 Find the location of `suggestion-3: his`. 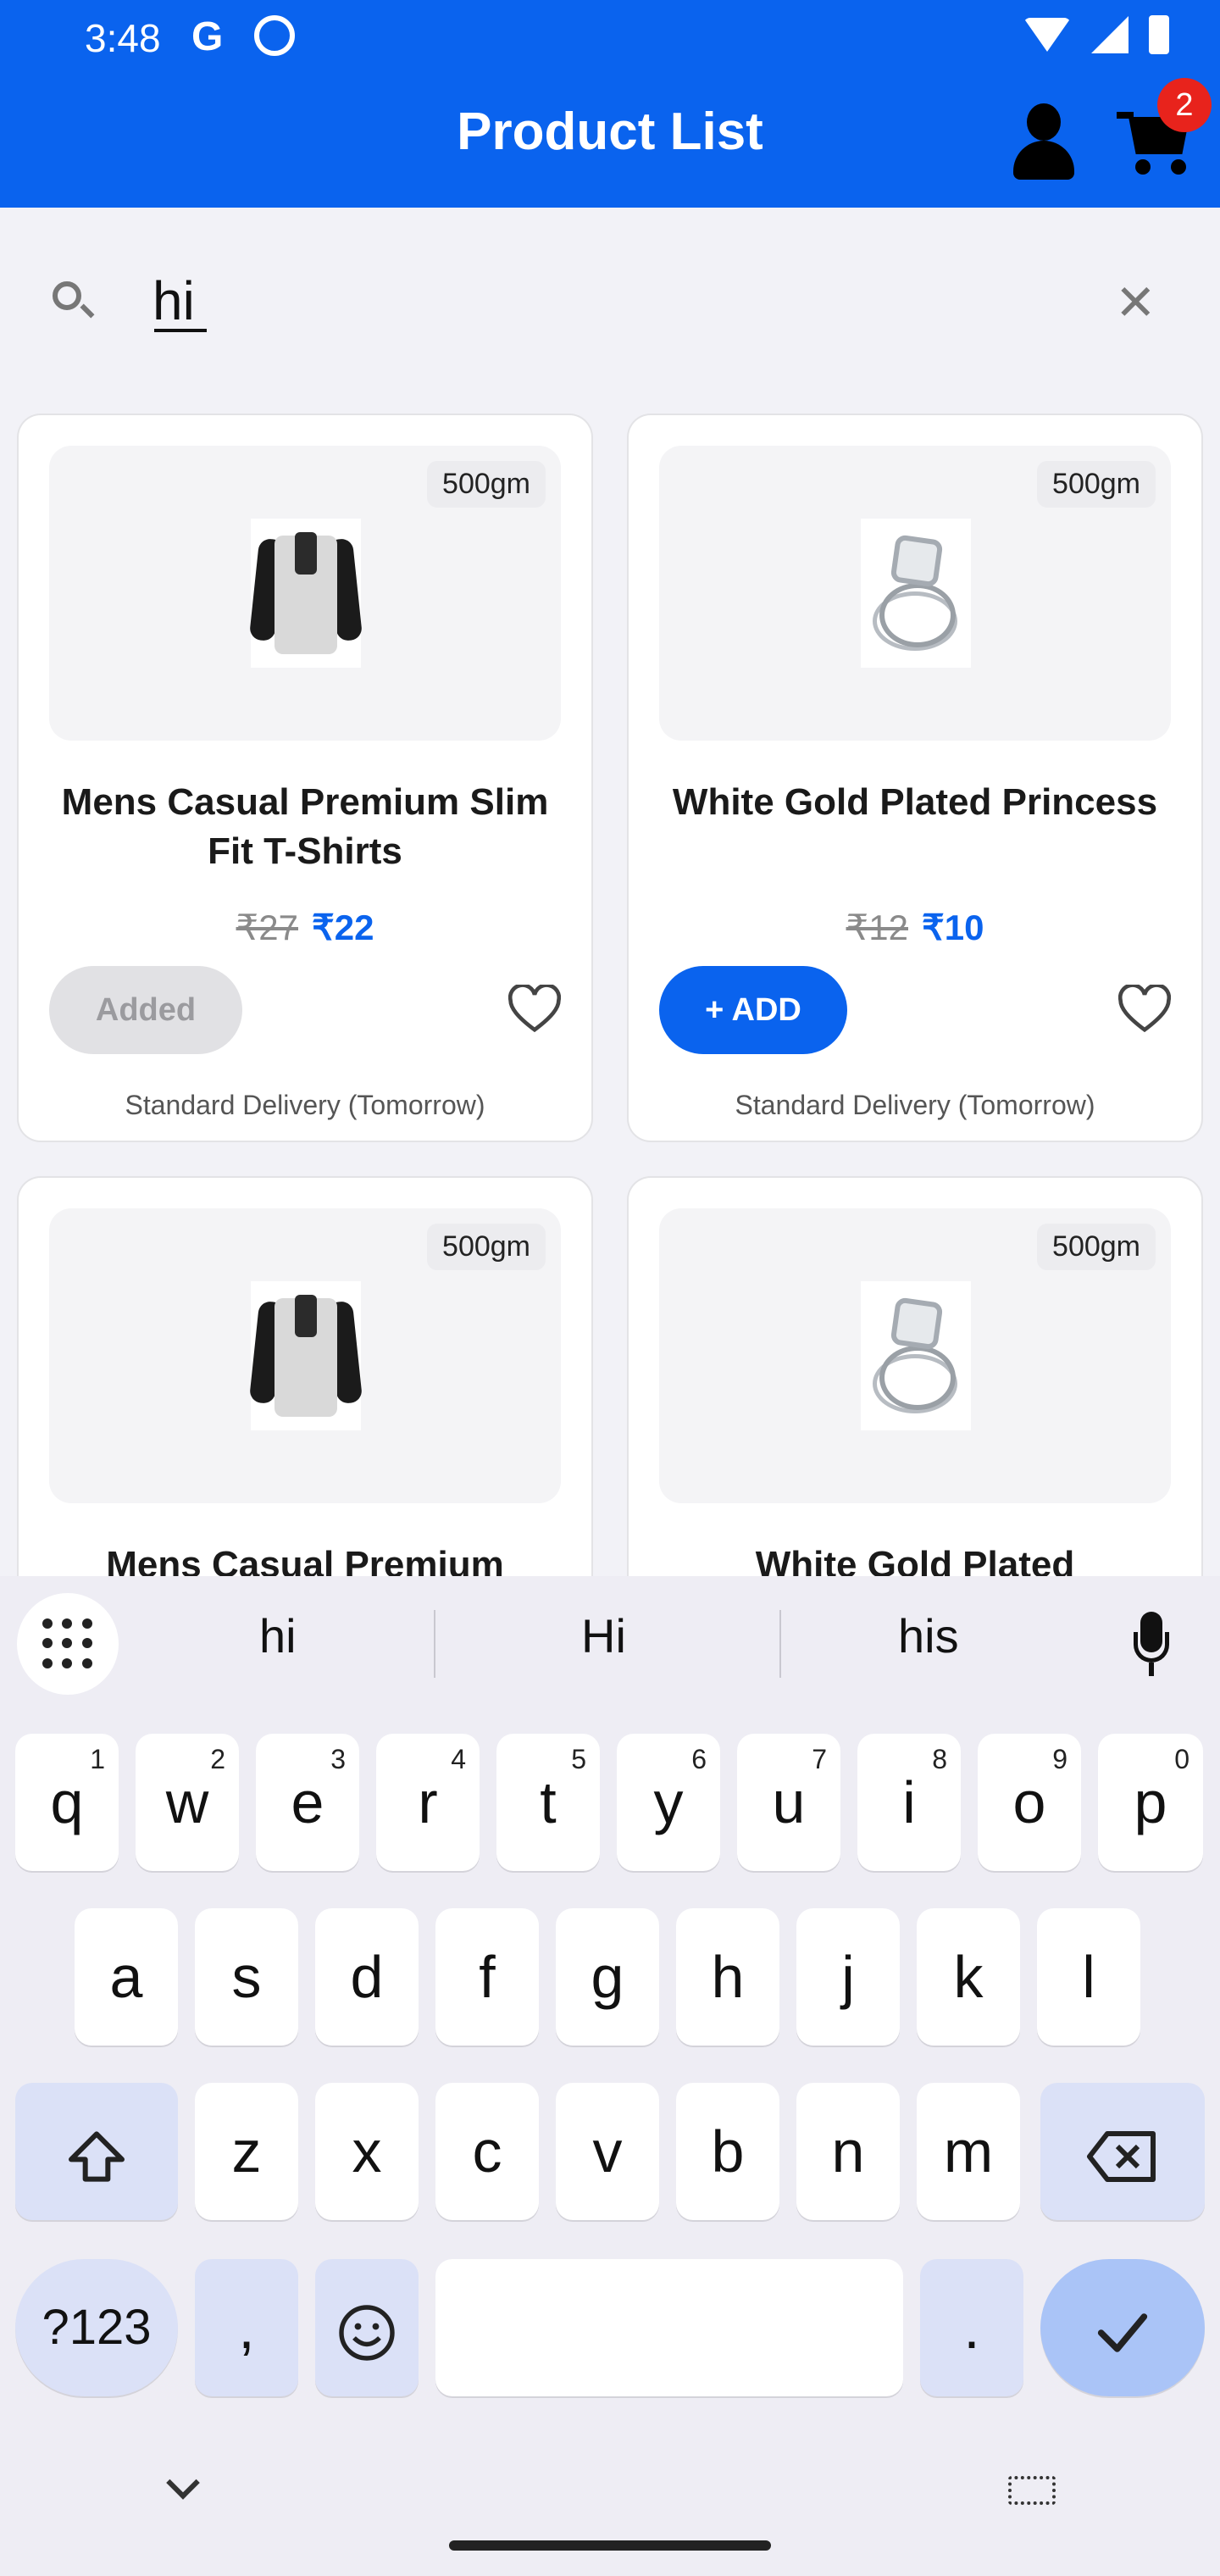

suggestion-3: his is located at coordinates (929, 1635).